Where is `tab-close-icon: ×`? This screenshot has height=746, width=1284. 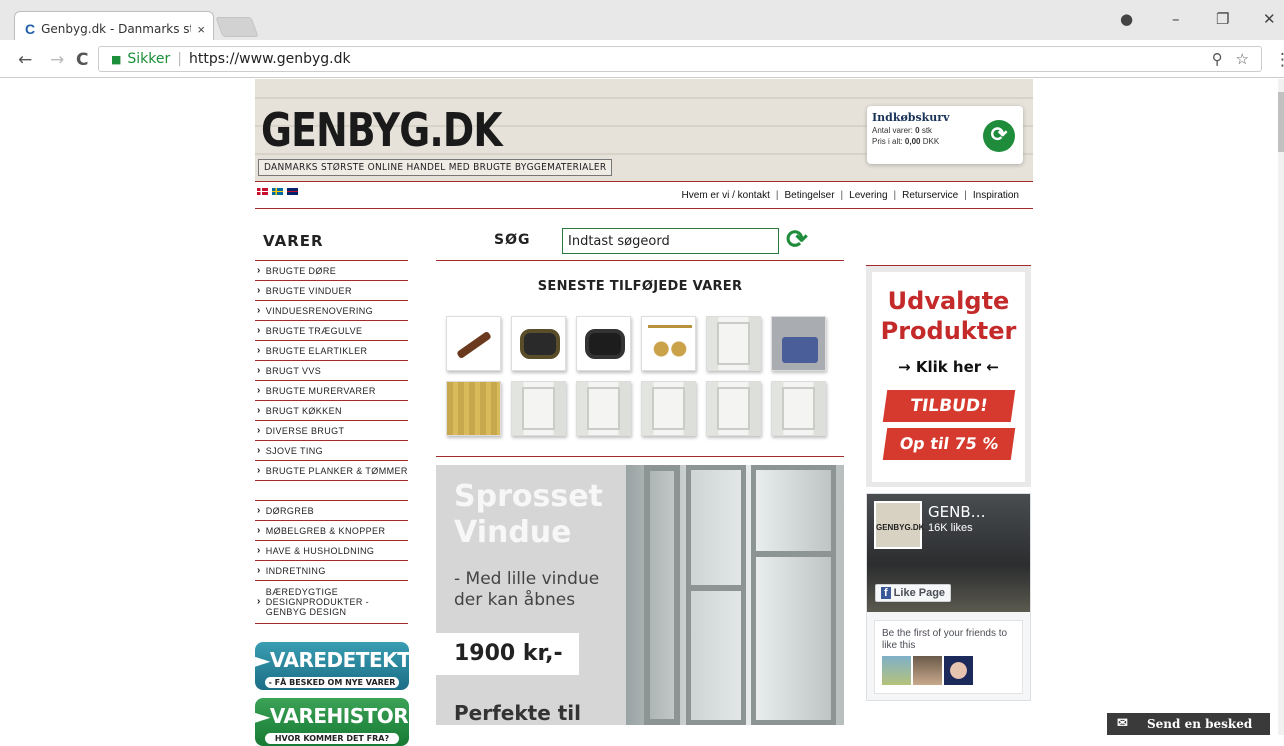
tab-close-icon: × is located at coordinates (201, 29).